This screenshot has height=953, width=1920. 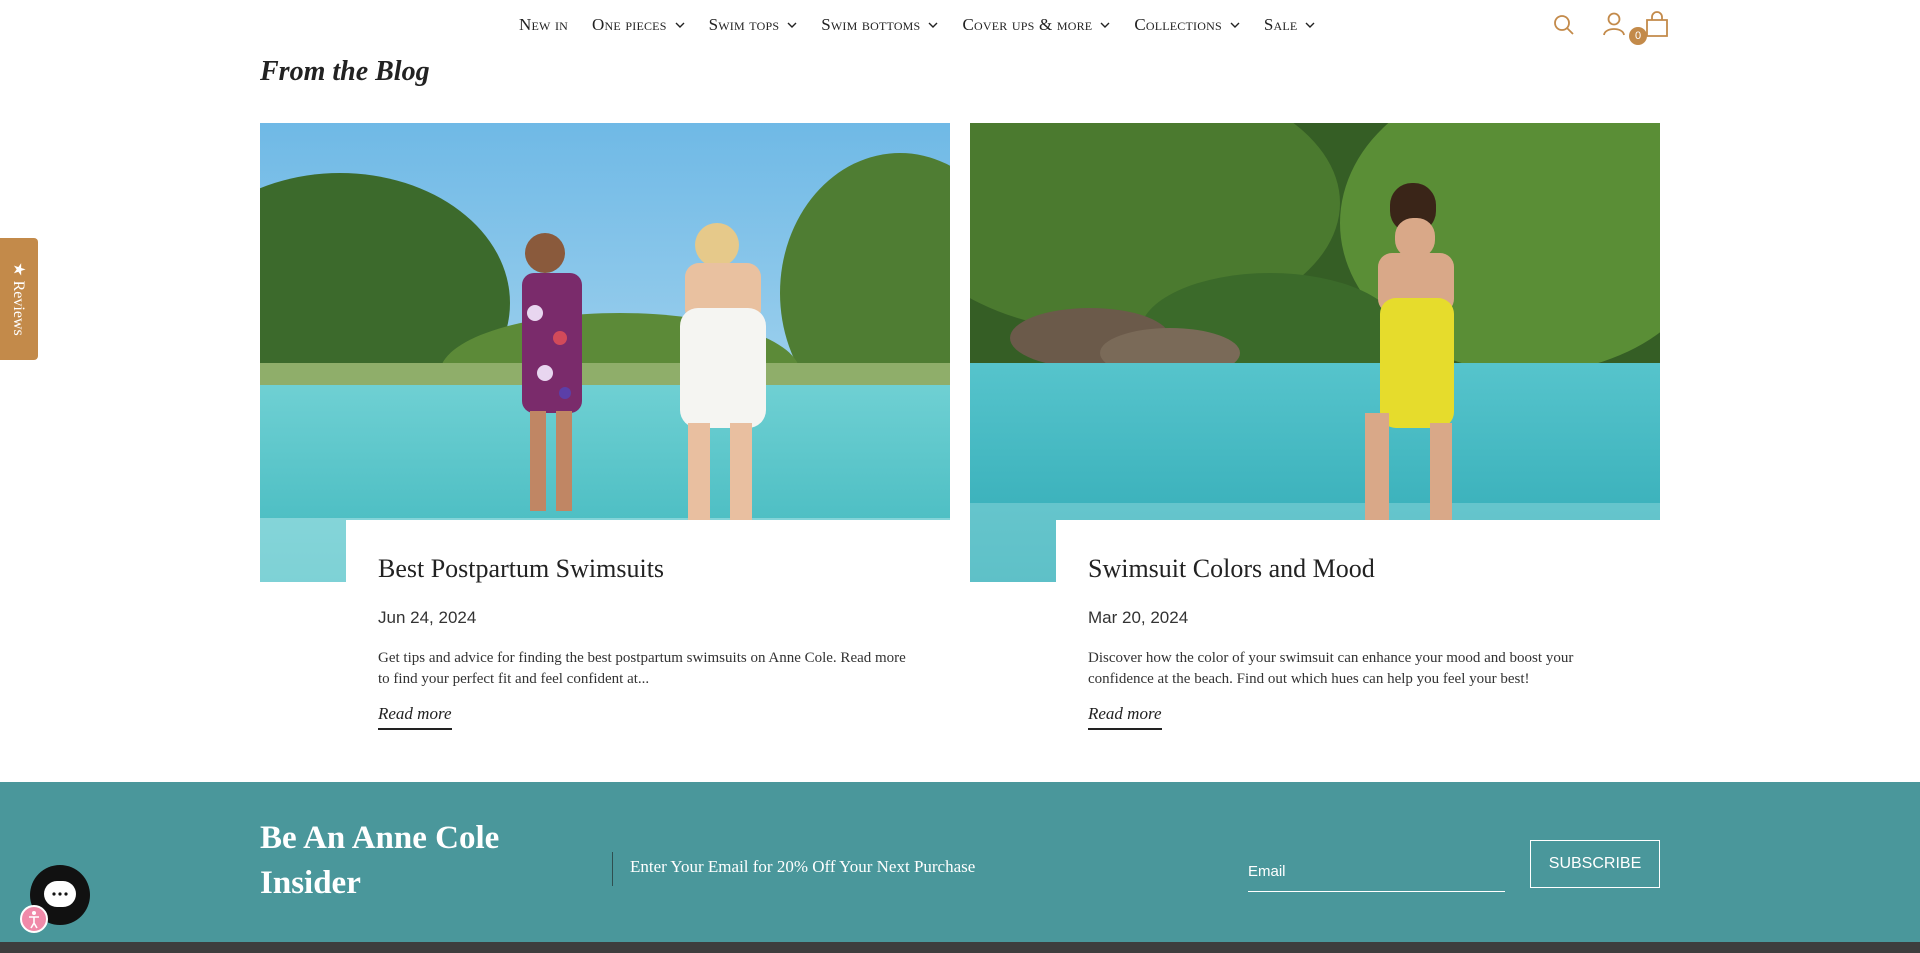 I want to click on email-field, so click(x=1376, y=871).